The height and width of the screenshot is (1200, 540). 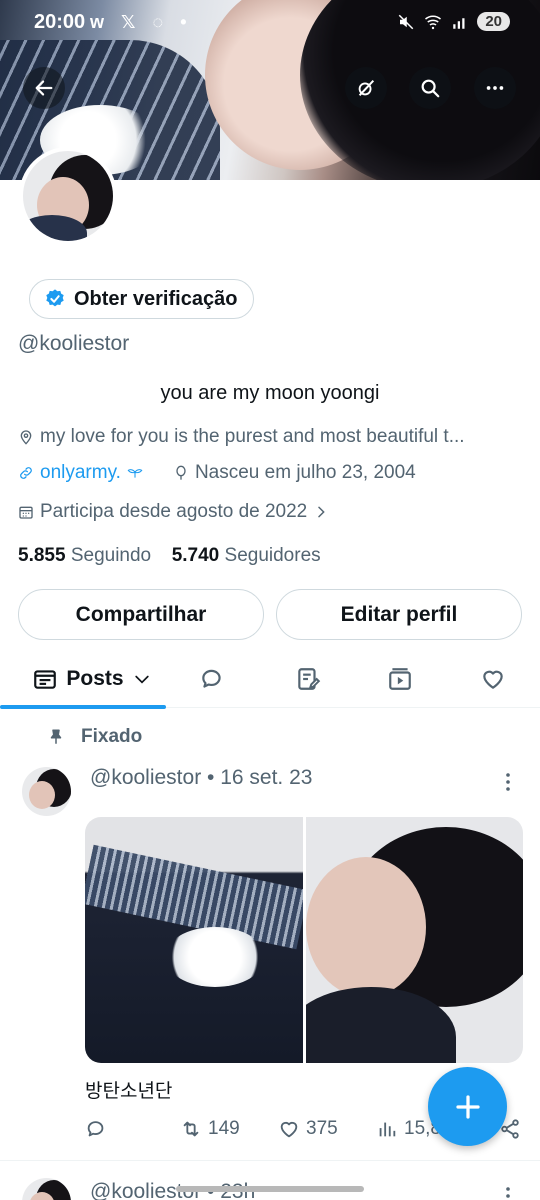 I want to click on get-verified-button: Obter verificação, so click(x=142, y=299).